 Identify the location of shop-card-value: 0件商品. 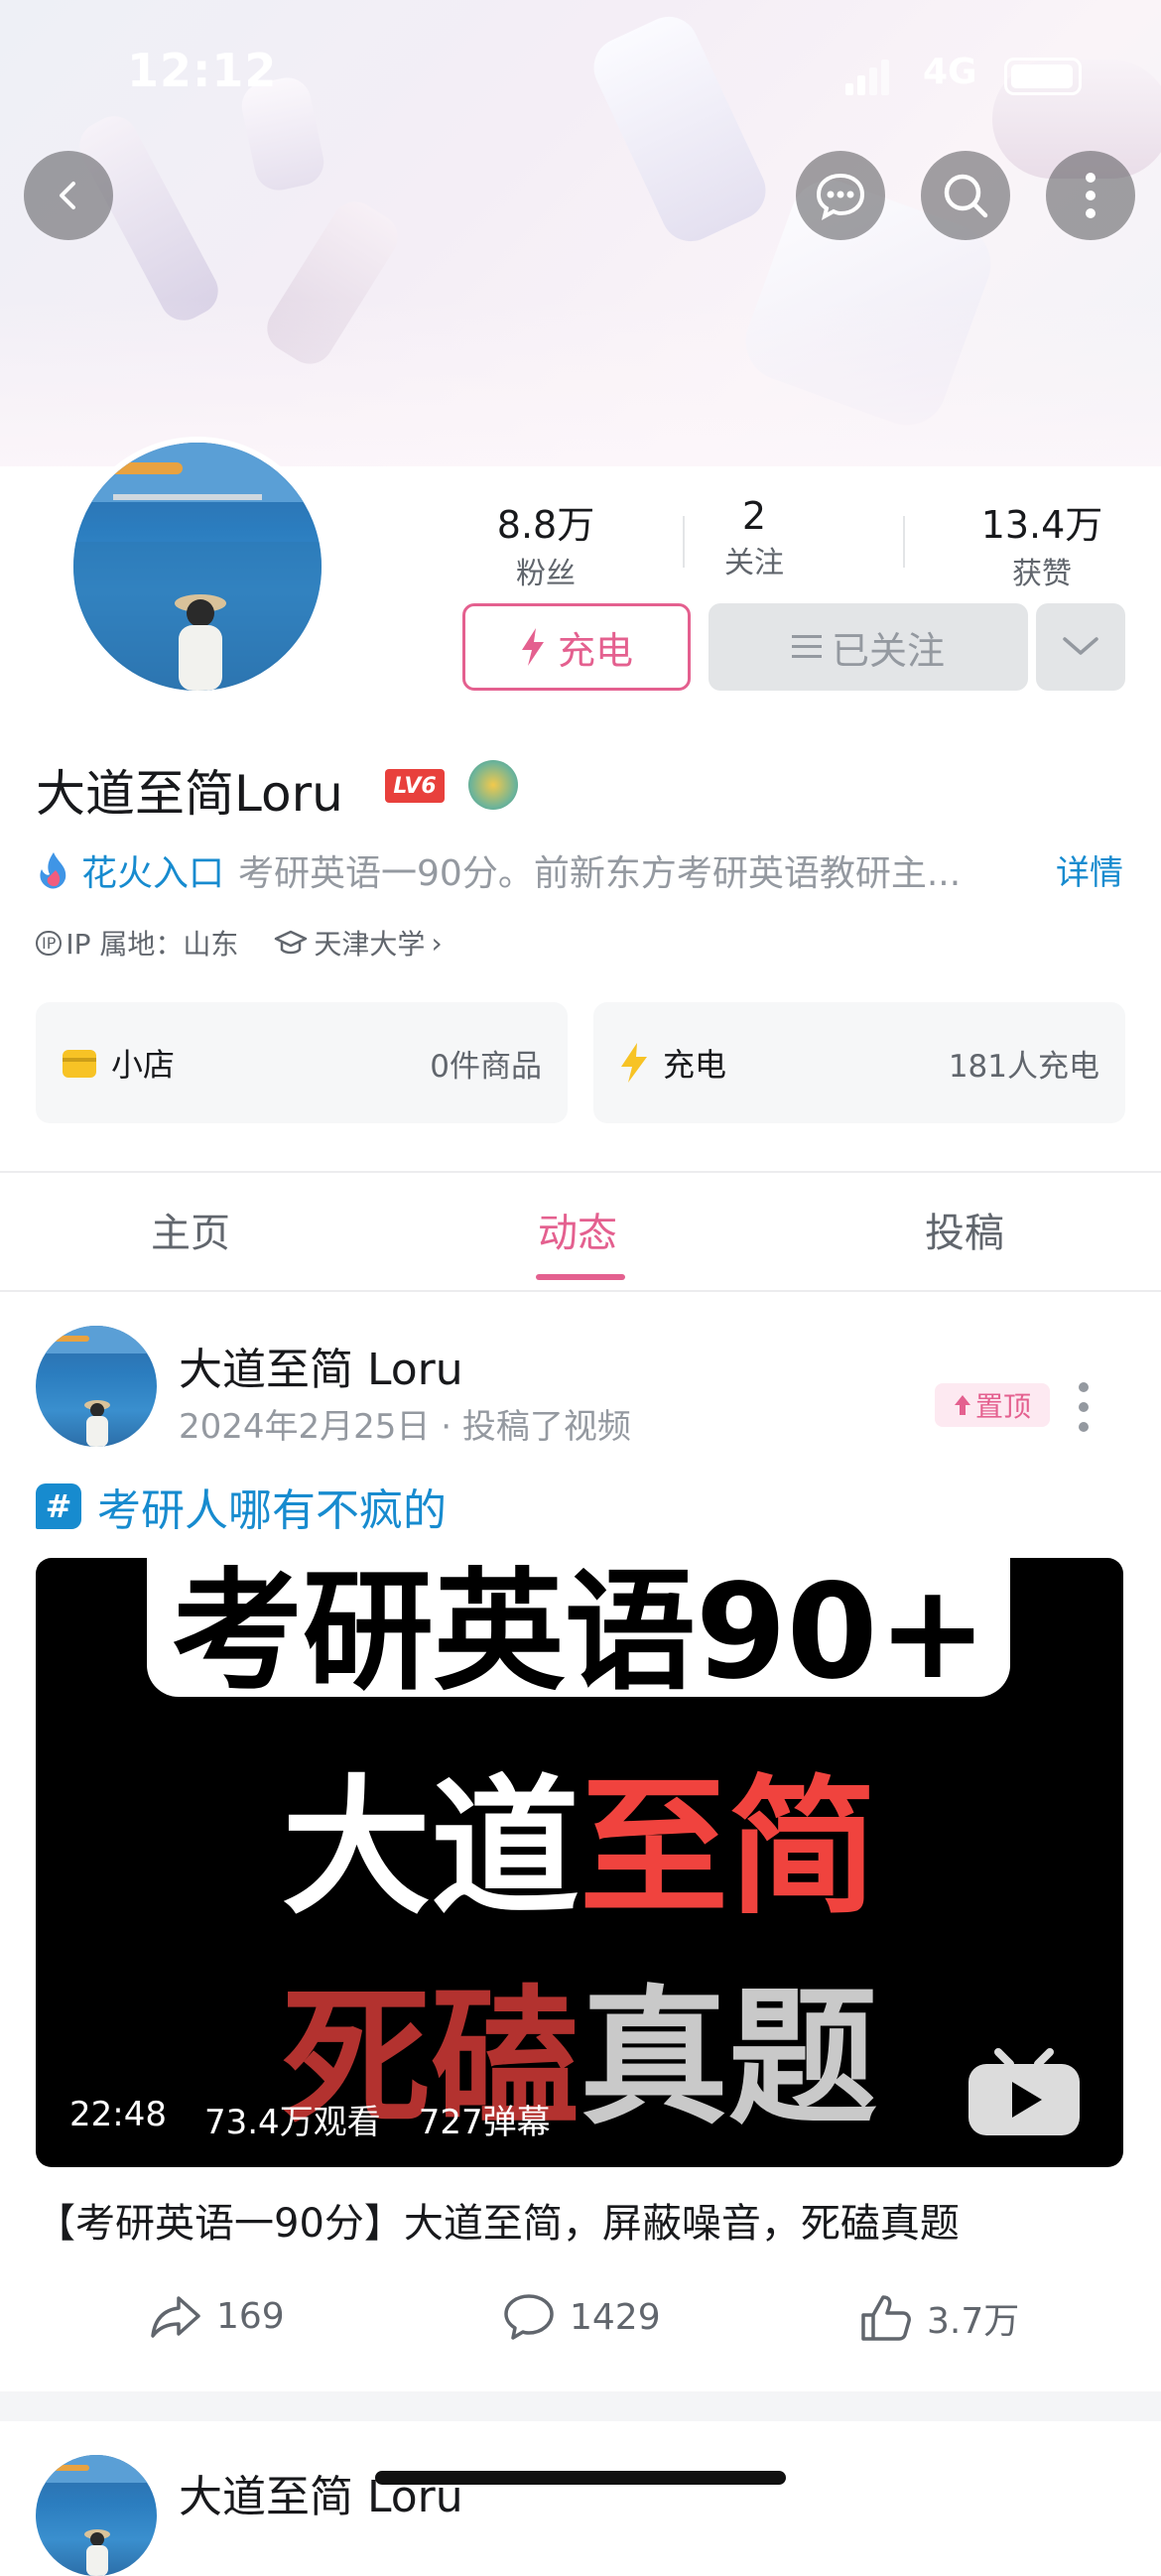
(486, 1067).